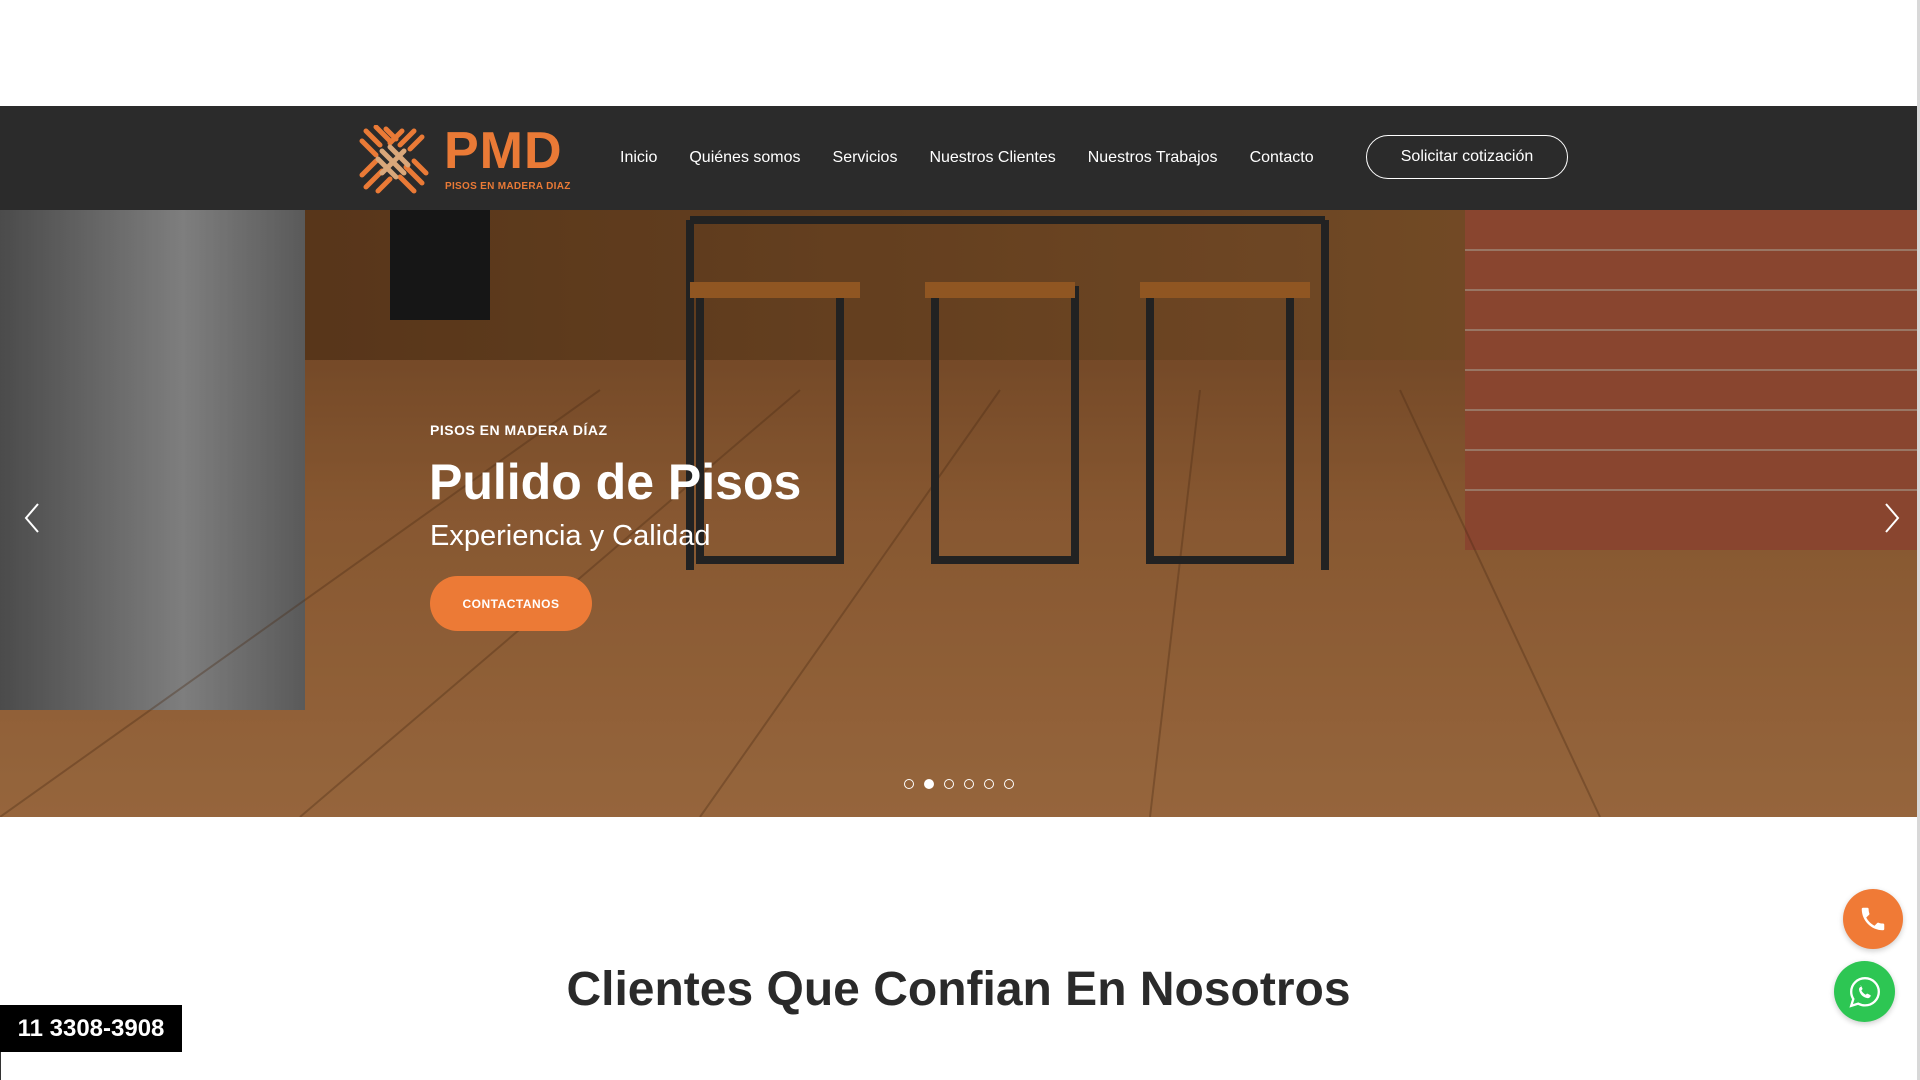 The height and width of the screenshot is (1080, 1920). I want to click on whatsapp-button, so click(1864, 991).